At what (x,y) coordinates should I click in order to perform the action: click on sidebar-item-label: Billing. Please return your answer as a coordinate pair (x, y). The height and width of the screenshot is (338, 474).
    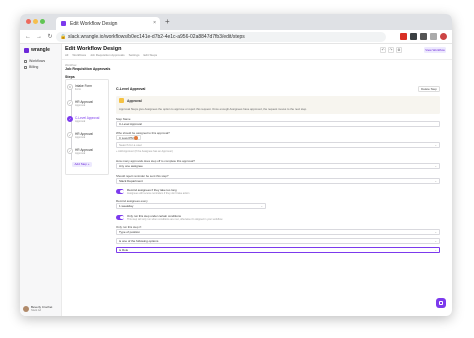
    Looking at the image, I should click on (34, 67).